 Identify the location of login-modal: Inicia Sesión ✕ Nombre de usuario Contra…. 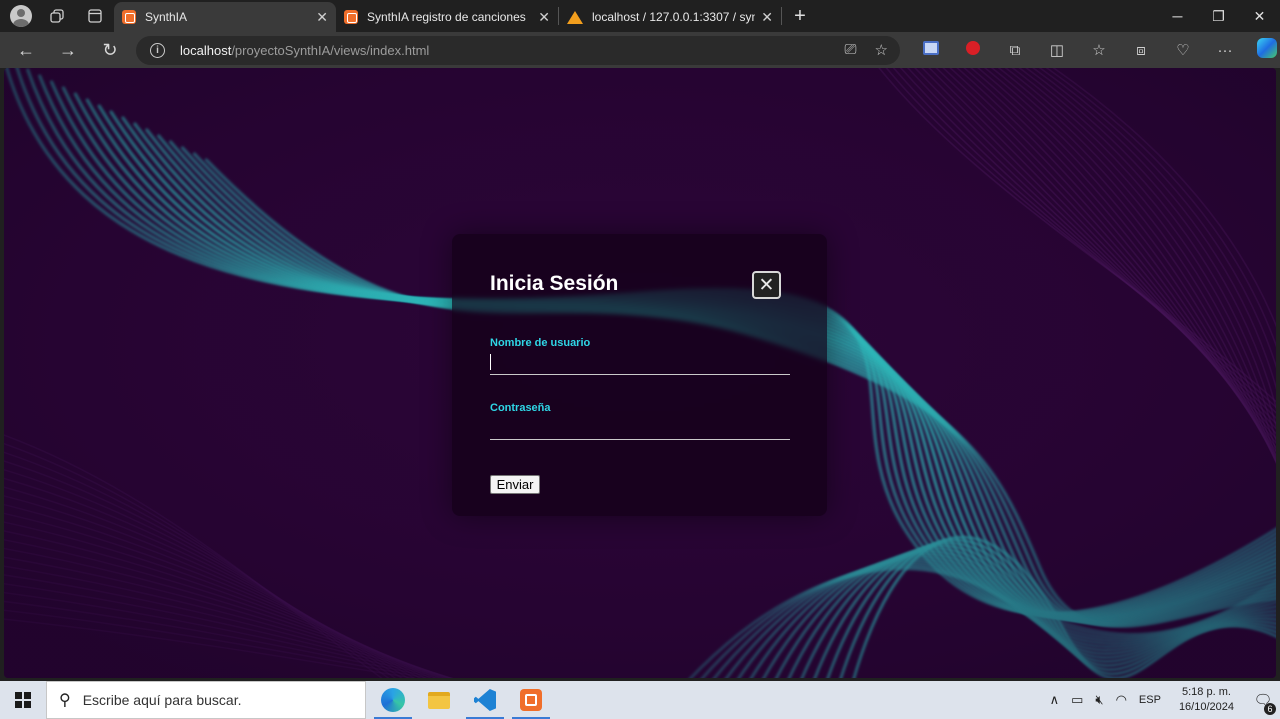
(639, 375).